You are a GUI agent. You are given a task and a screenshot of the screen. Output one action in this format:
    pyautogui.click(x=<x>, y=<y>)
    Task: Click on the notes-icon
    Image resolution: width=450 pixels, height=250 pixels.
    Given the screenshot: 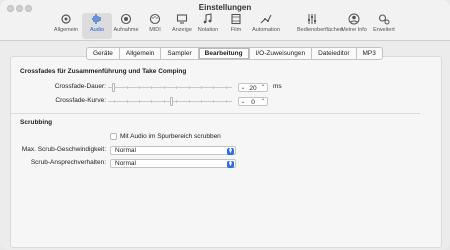 What is the action you would take?
    pyautogui.click(x=207, y=18)
    